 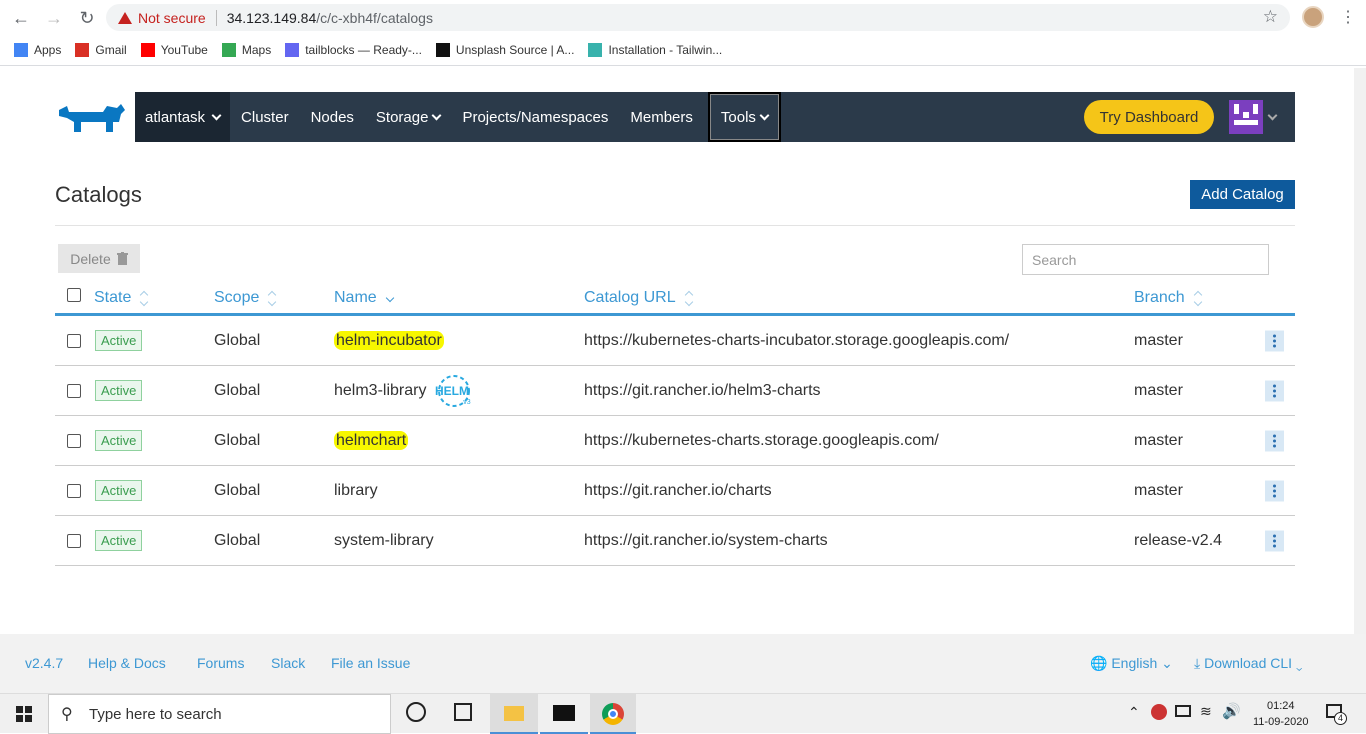 What do you see at coordinates (384, 540) in the screenshot?
I see `catalog-name-link: system-library` at bounding box center [384, 540].